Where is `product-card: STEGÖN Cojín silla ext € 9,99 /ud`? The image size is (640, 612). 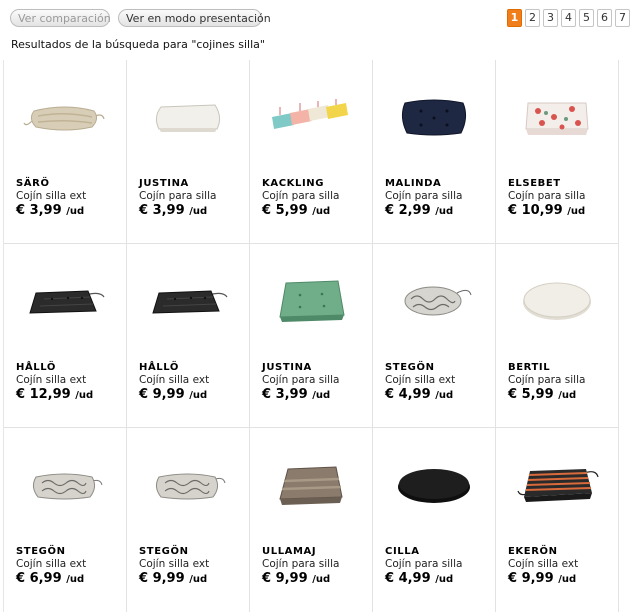
product-card: STEGÖN Cojín silla ext € 9,99 /ud is located at coordinates (188, 520).